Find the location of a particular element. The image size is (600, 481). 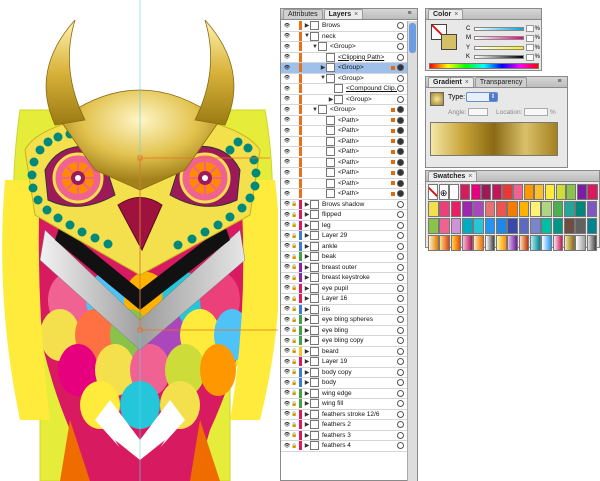

fill-stroke-proxy is located at coordinates (445, 38).